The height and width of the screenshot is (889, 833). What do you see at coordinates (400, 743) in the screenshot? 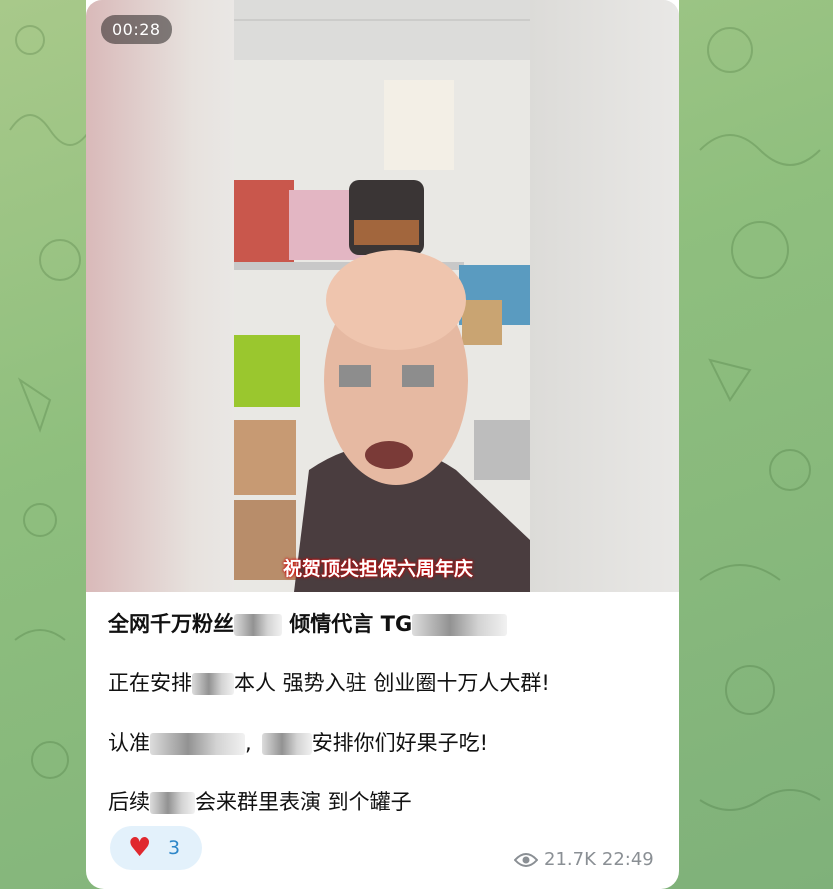
I see `line3-text-b: 安排你们好果子吃!` at bounding box center [400, 743].